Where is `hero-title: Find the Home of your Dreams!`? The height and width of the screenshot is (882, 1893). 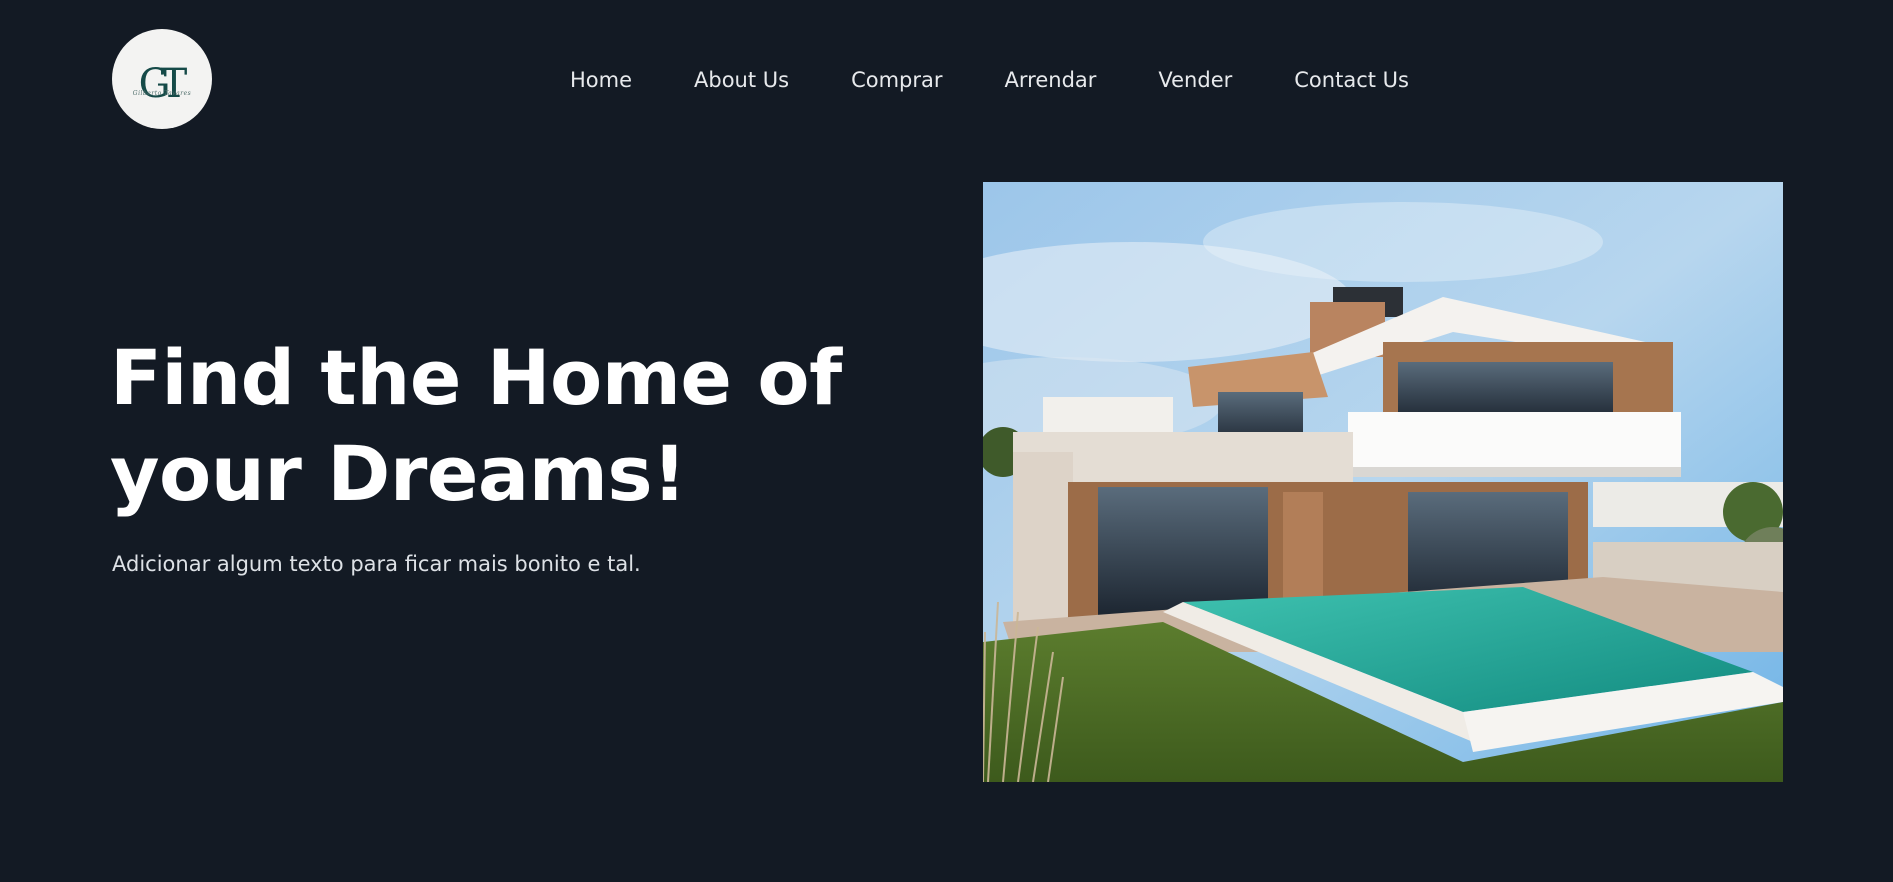
hero-title: Find the Home of your Dreams! is located at coordinates (500, 426).